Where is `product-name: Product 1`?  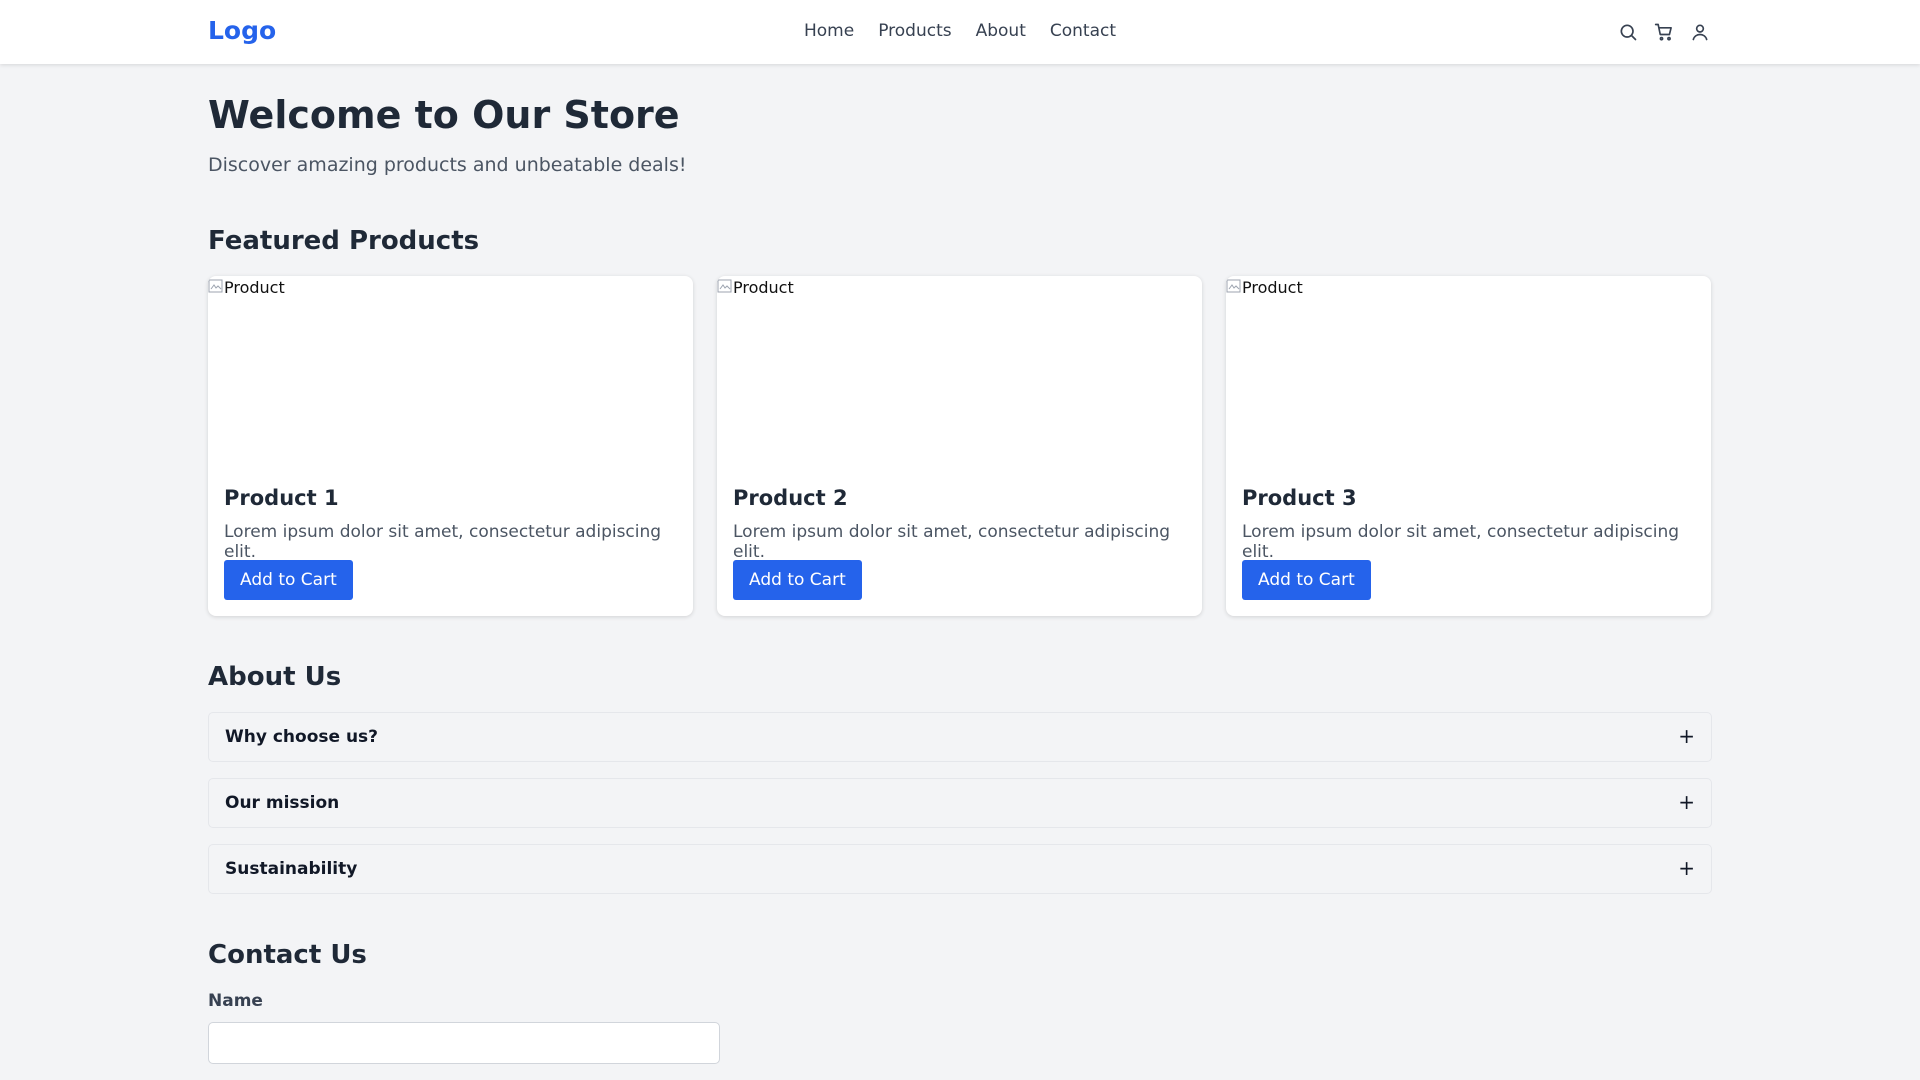 product-name: Product 1 is located at coordinates (281, 498).